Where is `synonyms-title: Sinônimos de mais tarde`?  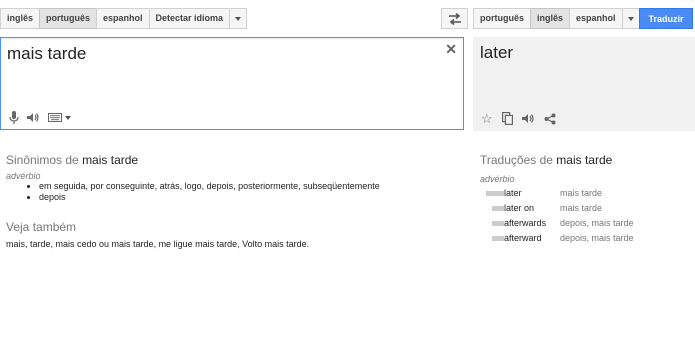
synonyms-title: Sinônimos de mais tarde is located at coordinates (226, 160).